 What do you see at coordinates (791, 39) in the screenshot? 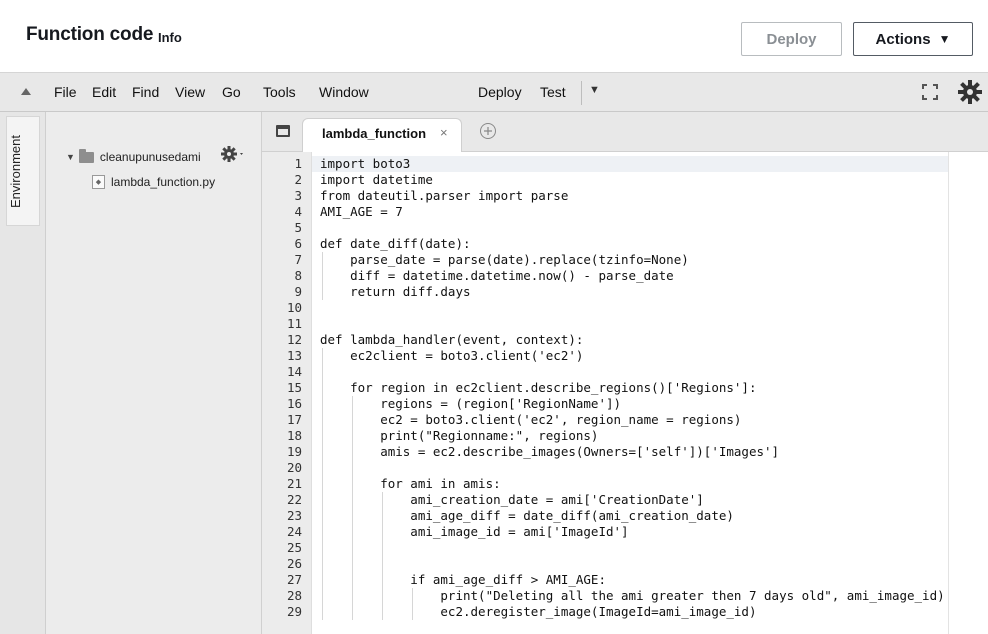
I see `deploy-button: Deploy` at bounding box center [791, 39].